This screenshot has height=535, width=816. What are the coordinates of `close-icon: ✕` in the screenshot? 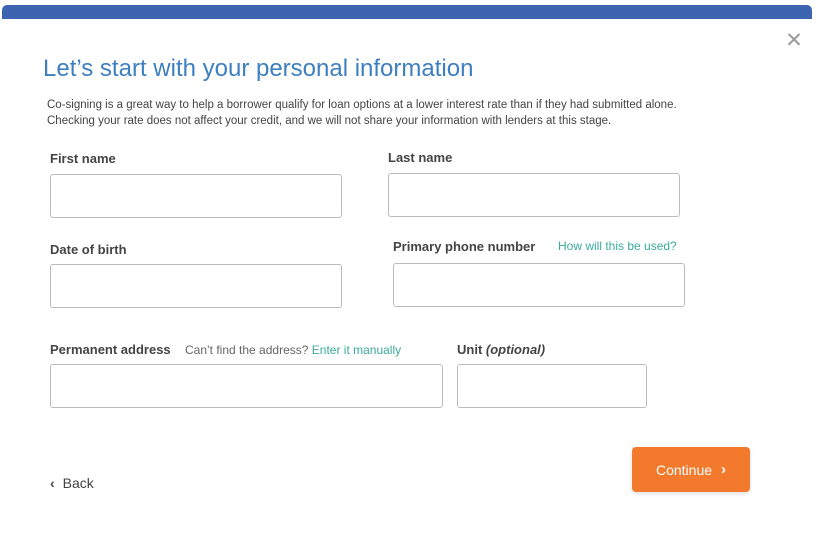 It's located at (794, 40).